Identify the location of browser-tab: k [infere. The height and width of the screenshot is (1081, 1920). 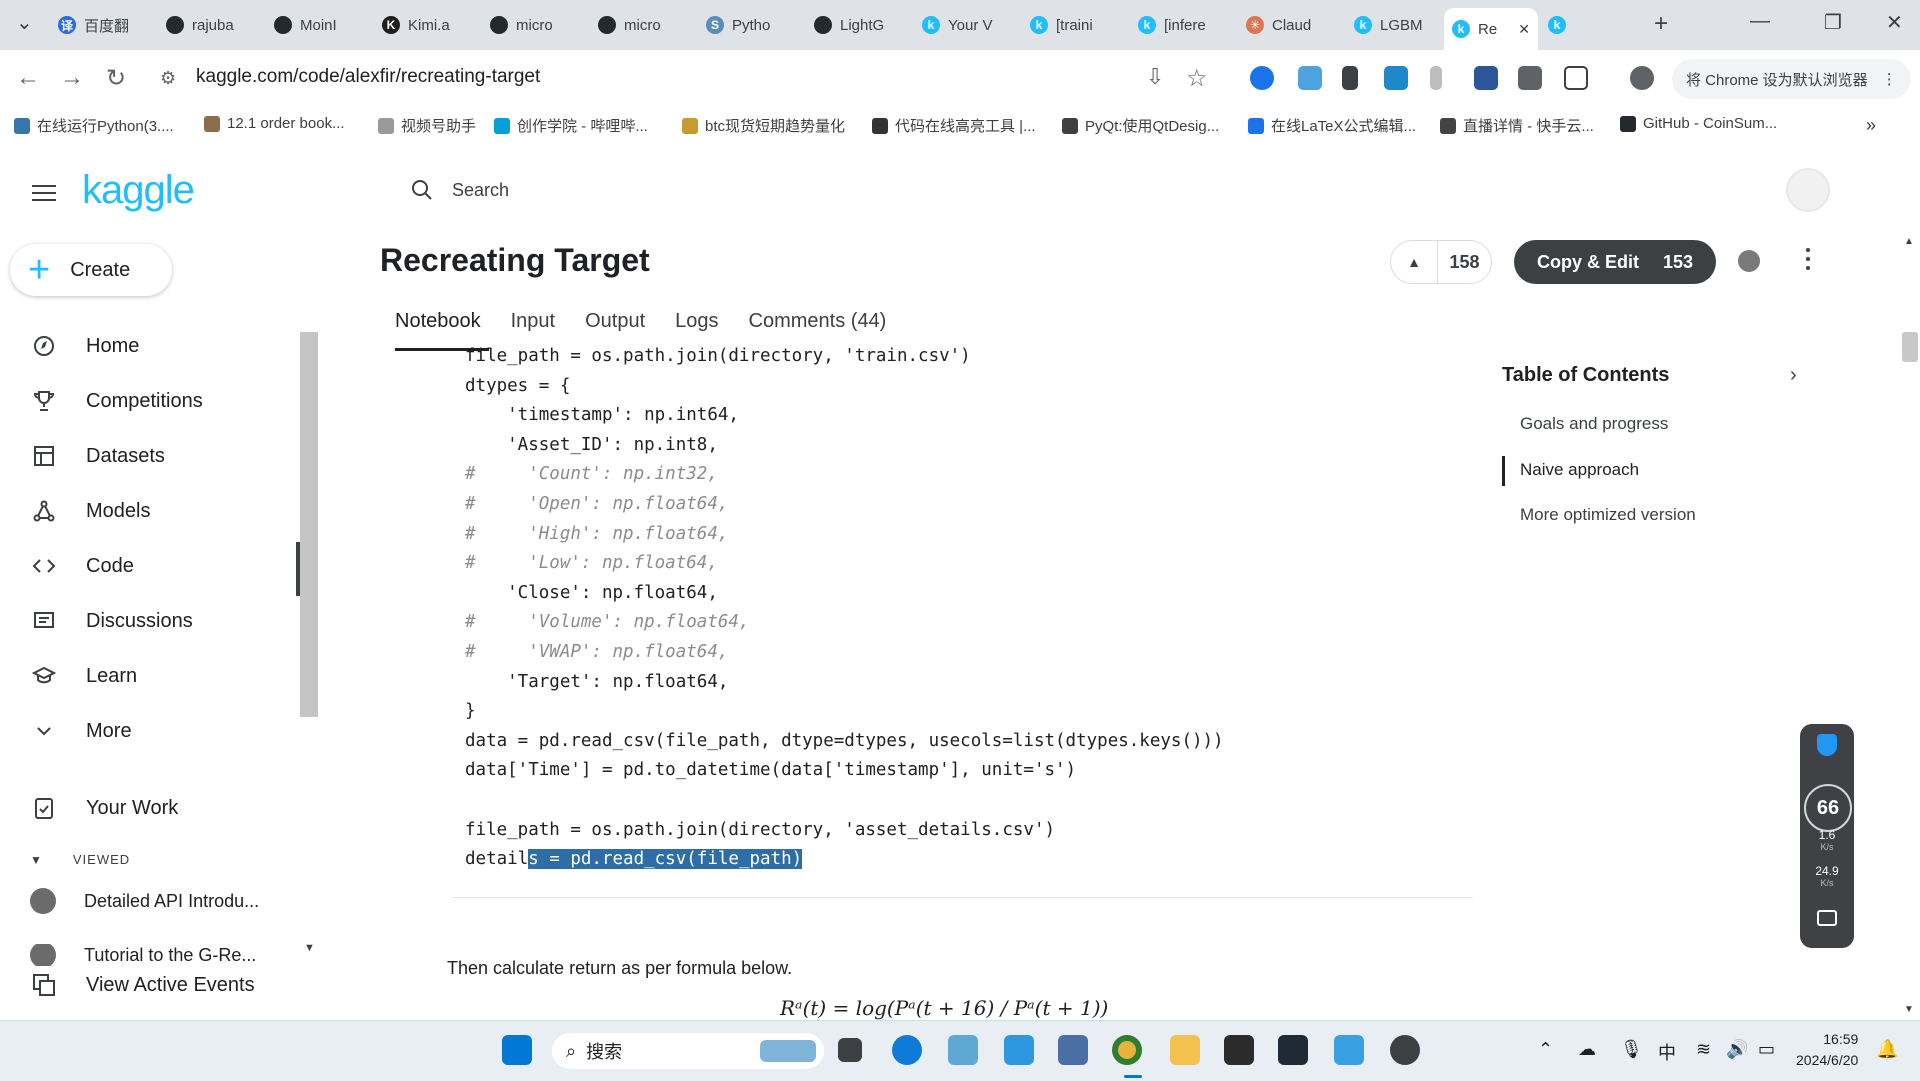
(1180, 25).